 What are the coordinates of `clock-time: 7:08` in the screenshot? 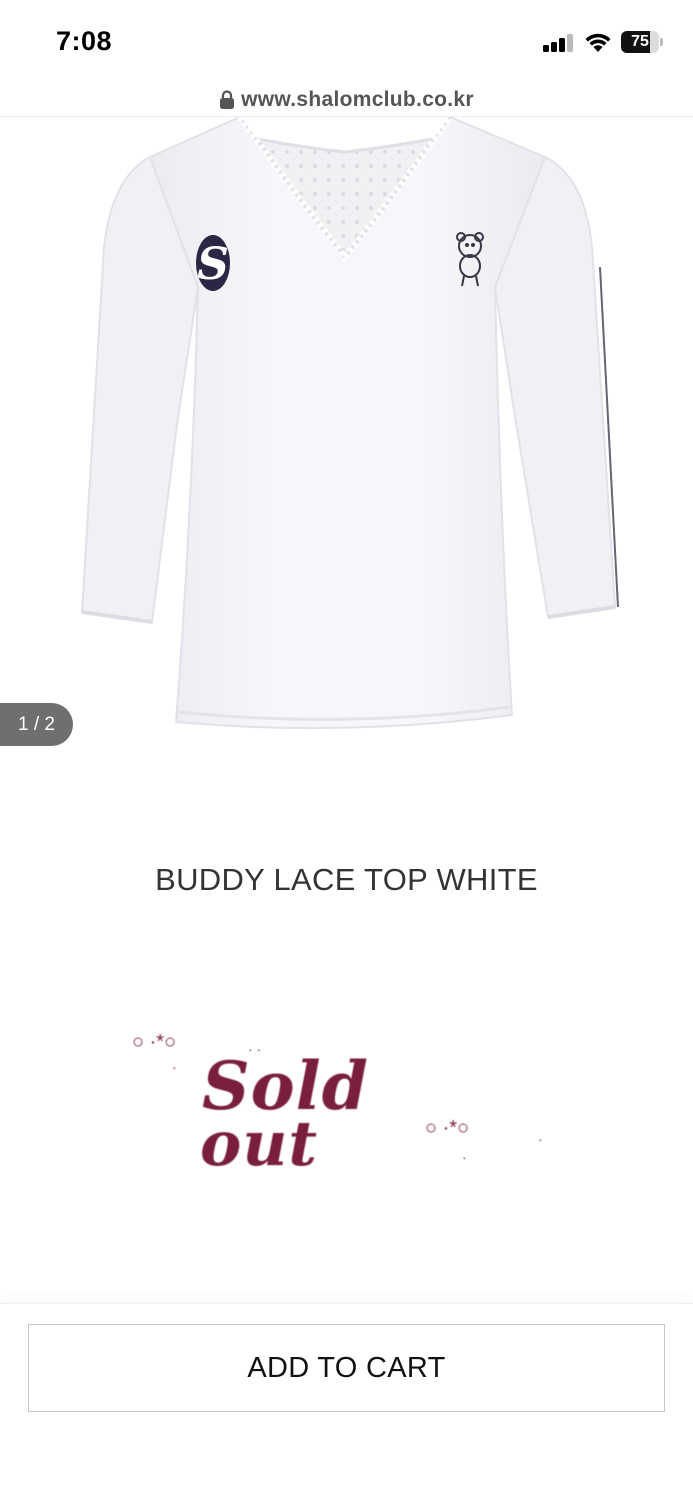 It's located at (84, 41).